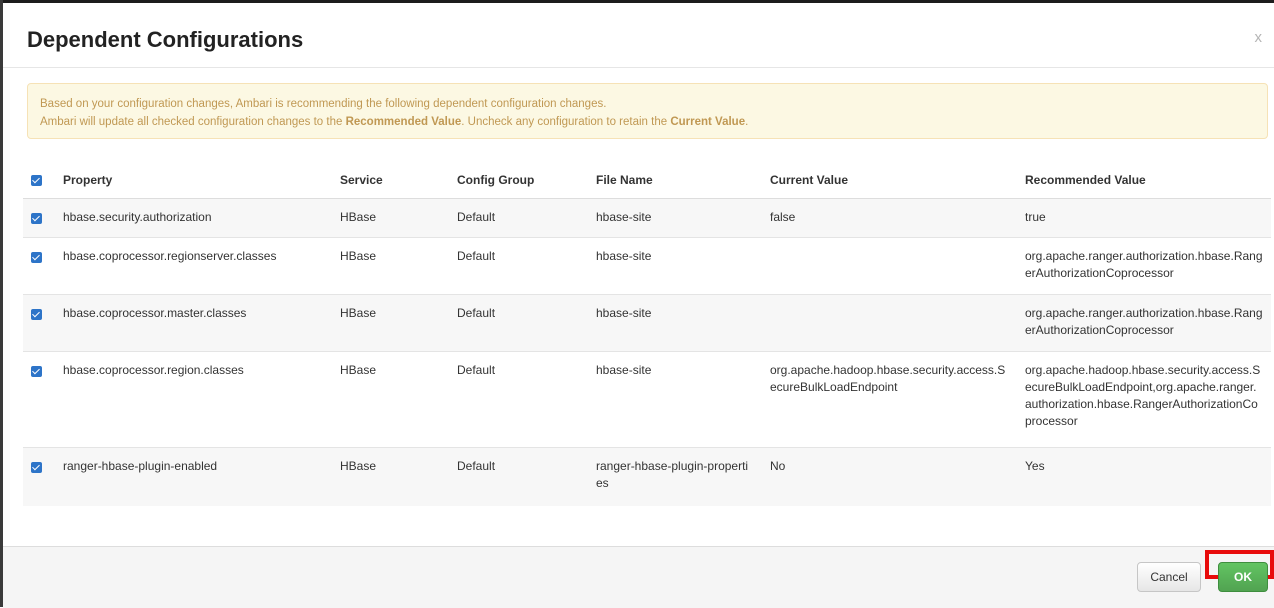 Image resolution: width=1274 pixels, height=608 pixels. What do you see at coordinates (1259, 37) in the screenshot?
I see `close-icon: x` at bounding box center [1259, 37].